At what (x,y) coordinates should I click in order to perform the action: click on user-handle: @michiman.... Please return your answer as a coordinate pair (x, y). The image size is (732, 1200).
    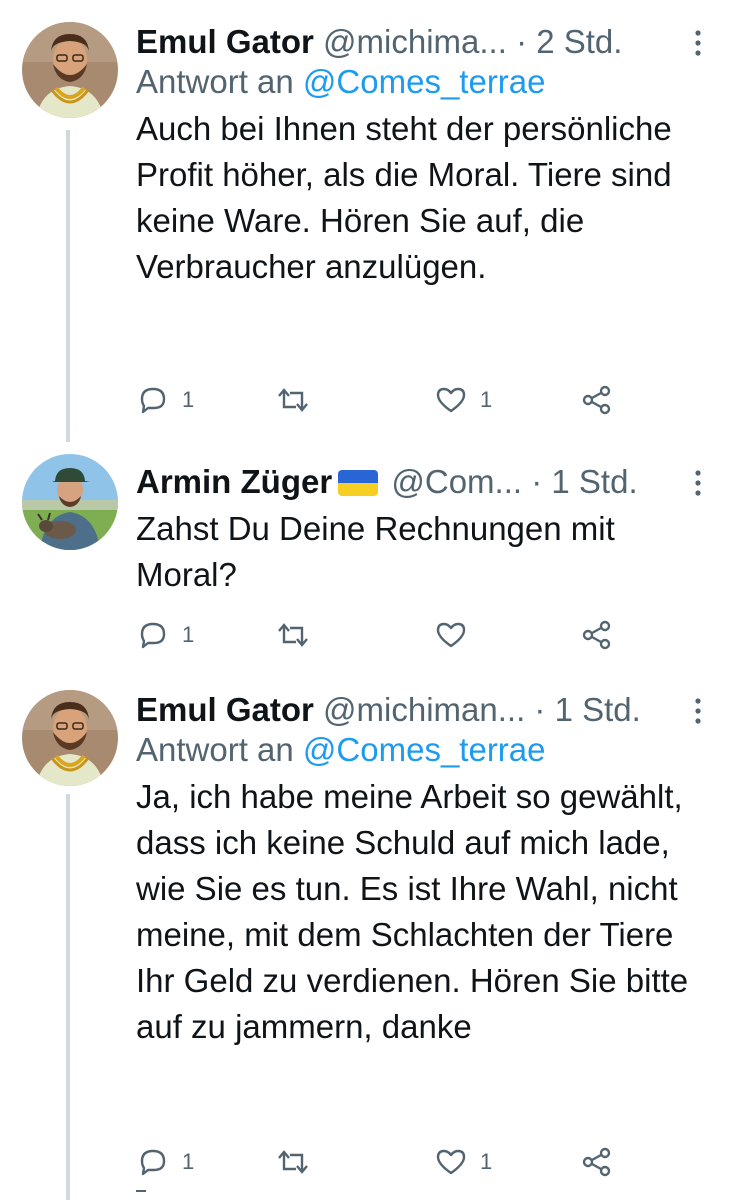
    Looking at the image, I should click on (424, 709).